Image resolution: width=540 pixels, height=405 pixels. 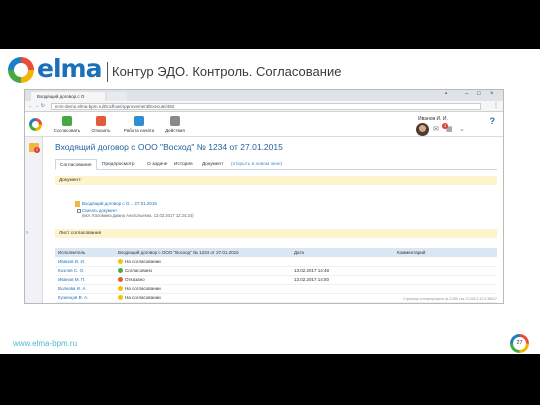 What do you see at coordinates (139, 121) in the screenshot?
I see `work-started-icon` at bounding box center [139, 121].